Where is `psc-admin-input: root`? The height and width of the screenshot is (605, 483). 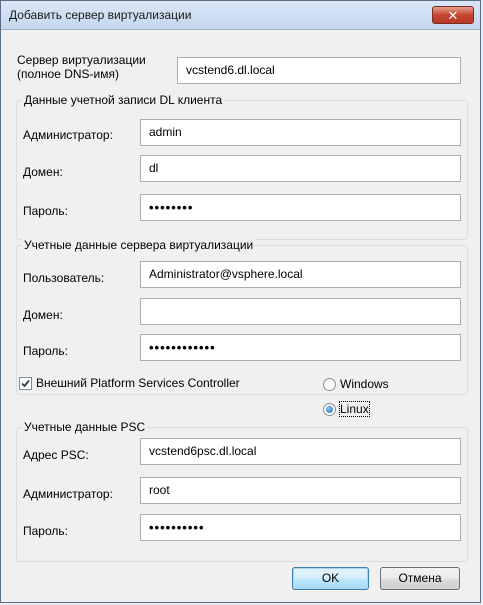
psc-admin-input: root is located at coordinates (300, 490).